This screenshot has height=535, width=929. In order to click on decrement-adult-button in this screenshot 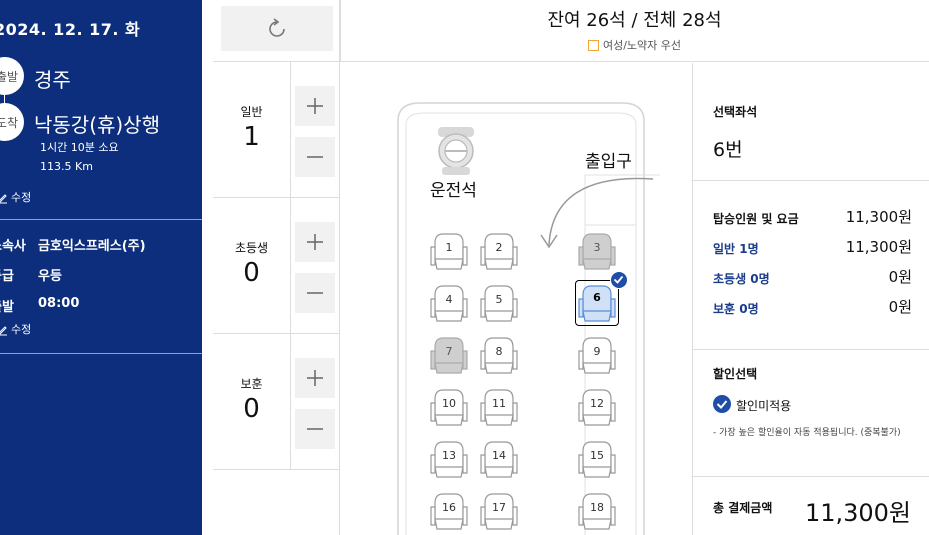, I will do `click(315, 157)`.